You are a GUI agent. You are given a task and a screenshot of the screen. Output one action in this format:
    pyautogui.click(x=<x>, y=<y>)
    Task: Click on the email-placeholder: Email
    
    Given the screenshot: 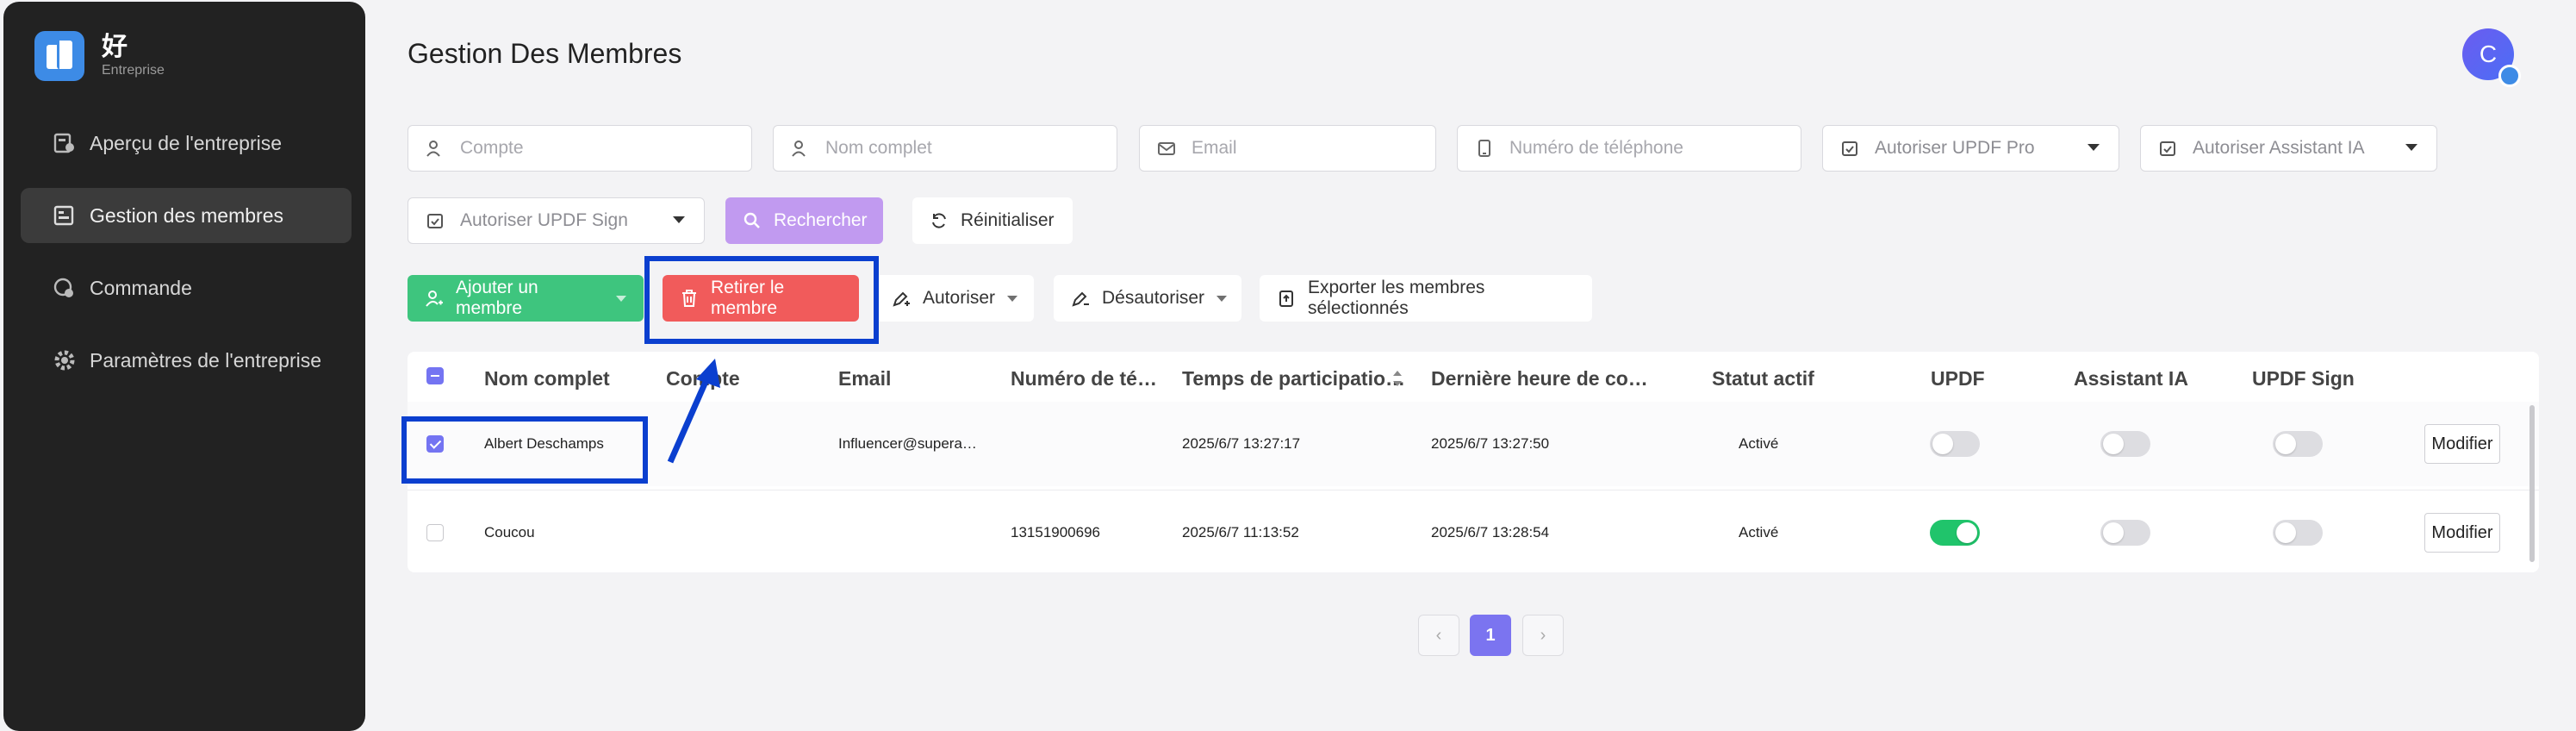 What is the action you would take?
    pyautogui.click(x=1215, y=148)
    